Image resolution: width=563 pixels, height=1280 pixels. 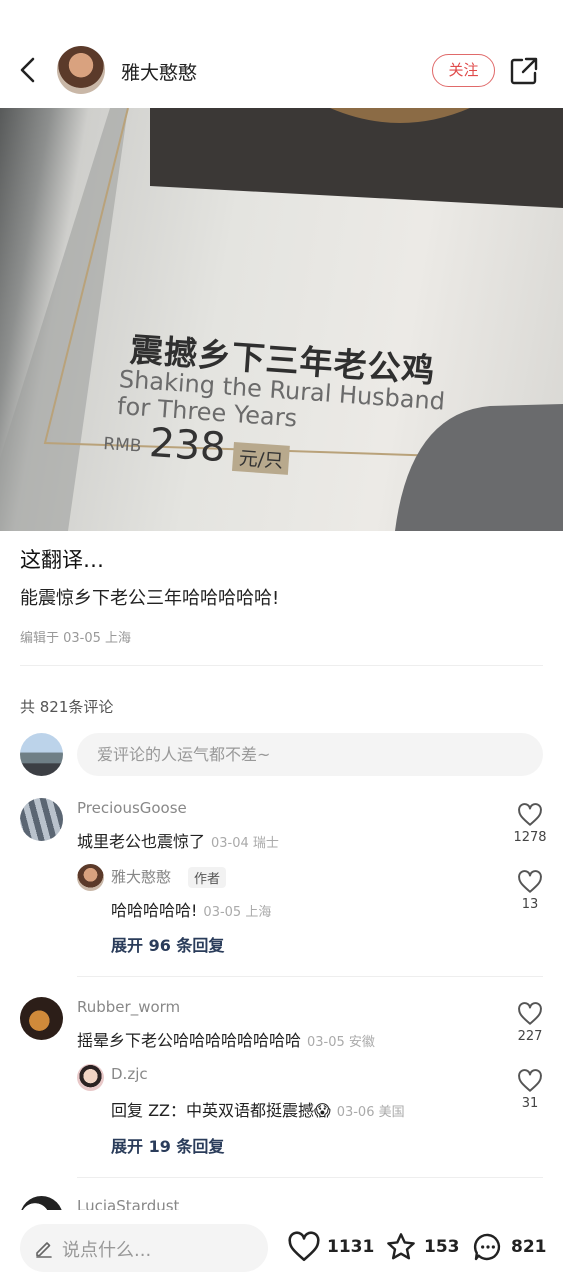 I want to click on comment-icon, so click(x=487, y=1247).